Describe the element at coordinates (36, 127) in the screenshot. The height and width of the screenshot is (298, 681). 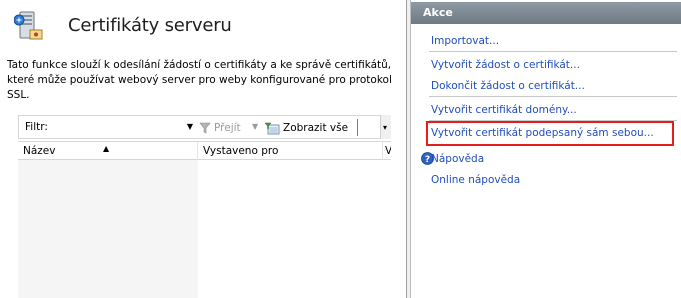
I see `filter-label: Filtr:` at that location.